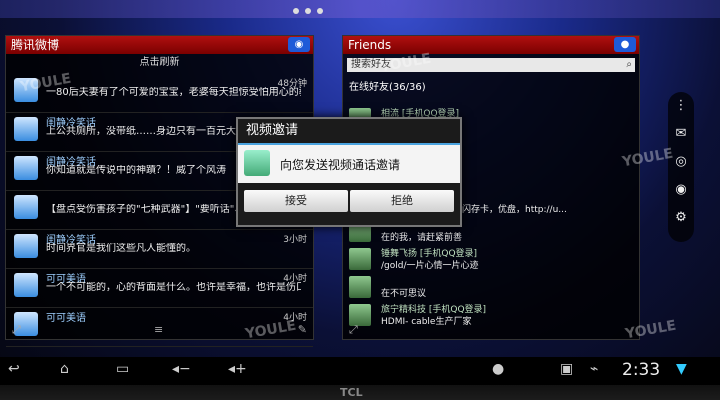 Image resolution: width=720 pixels, height=400 pixels. Describe the element at coordinates (340, 165) in the screenshot. I see `dialog-message: 向您发送视频通话邀请` at that location.